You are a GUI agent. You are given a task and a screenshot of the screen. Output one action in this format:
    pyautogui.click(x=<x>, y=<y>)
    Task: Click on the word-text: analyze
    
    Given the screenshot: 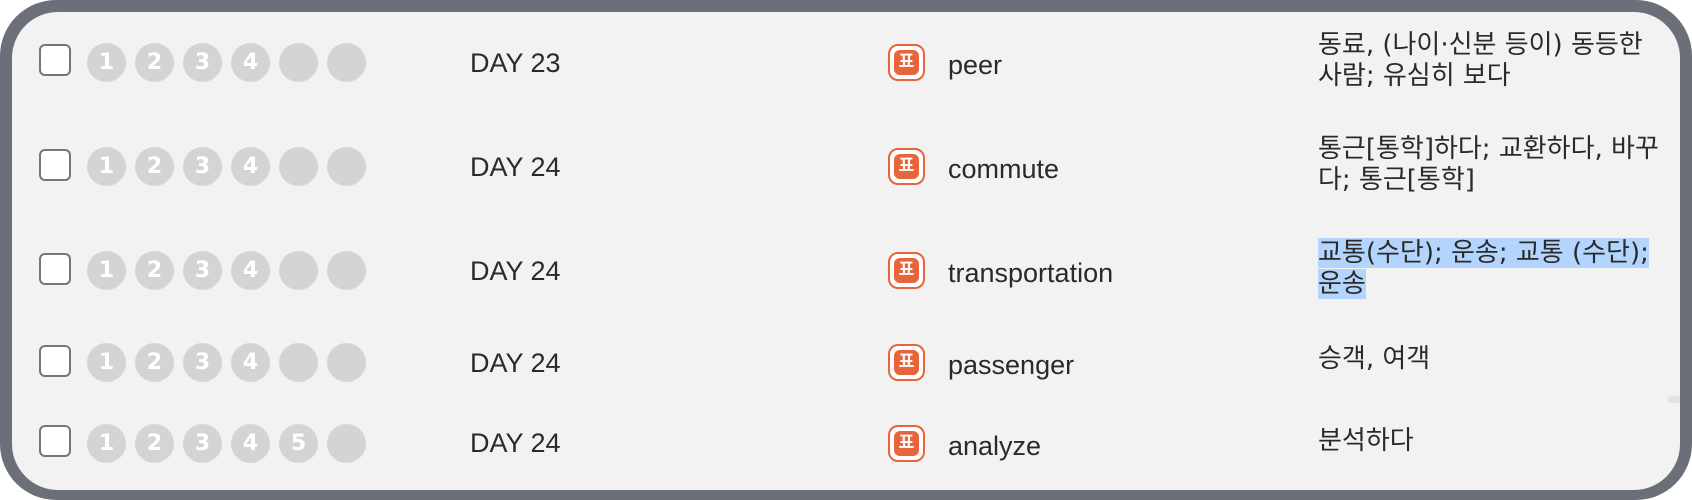 What is the action you would take?
    pyautogui.click(x=995, y=446)
    